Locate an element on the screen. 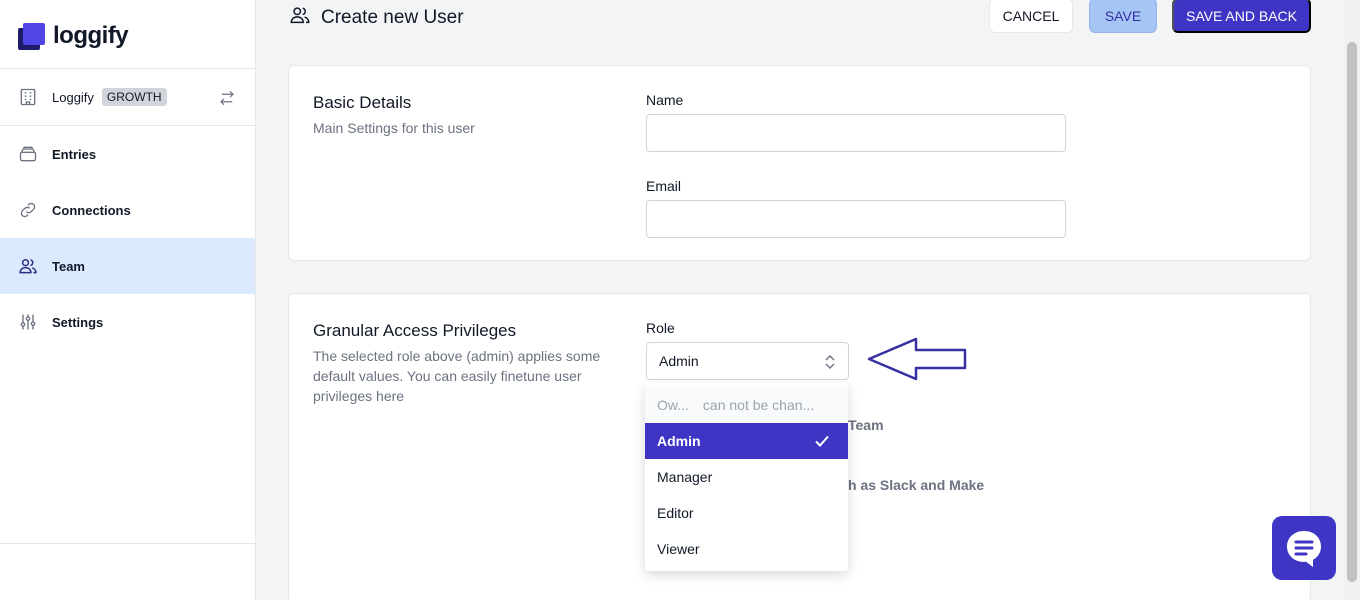 The width and height of the screenshot is (1360, 600). hidden-privilege-text: Team is located at coordinates (866, 425).